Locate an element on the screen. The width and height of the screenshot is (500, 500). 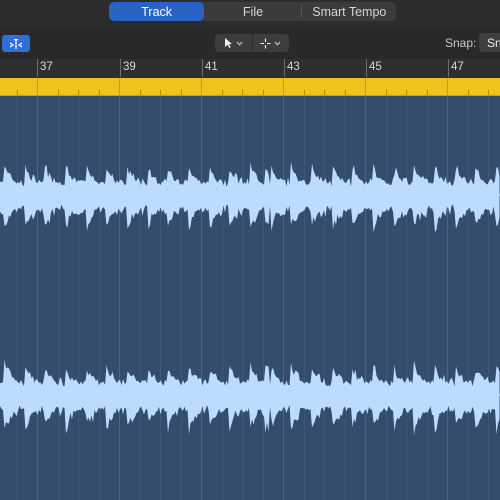
editor-toolbar is located at coordinates (250, 43).